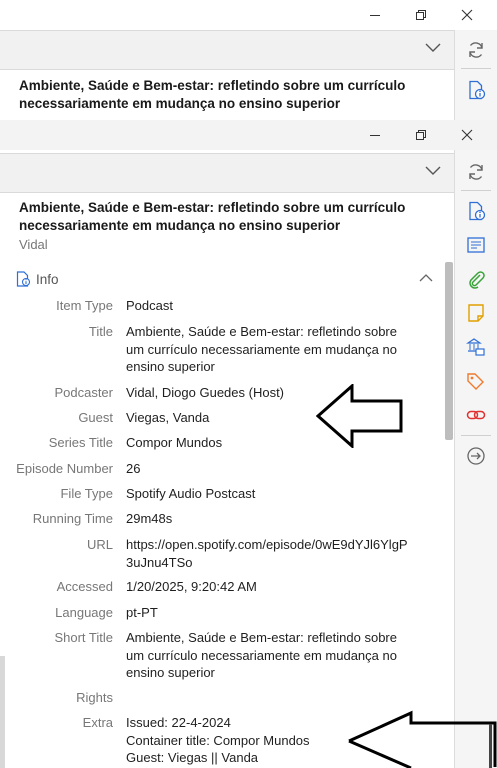 The image size is (497, 768). I want to click on titlebar, so click(248, 135).